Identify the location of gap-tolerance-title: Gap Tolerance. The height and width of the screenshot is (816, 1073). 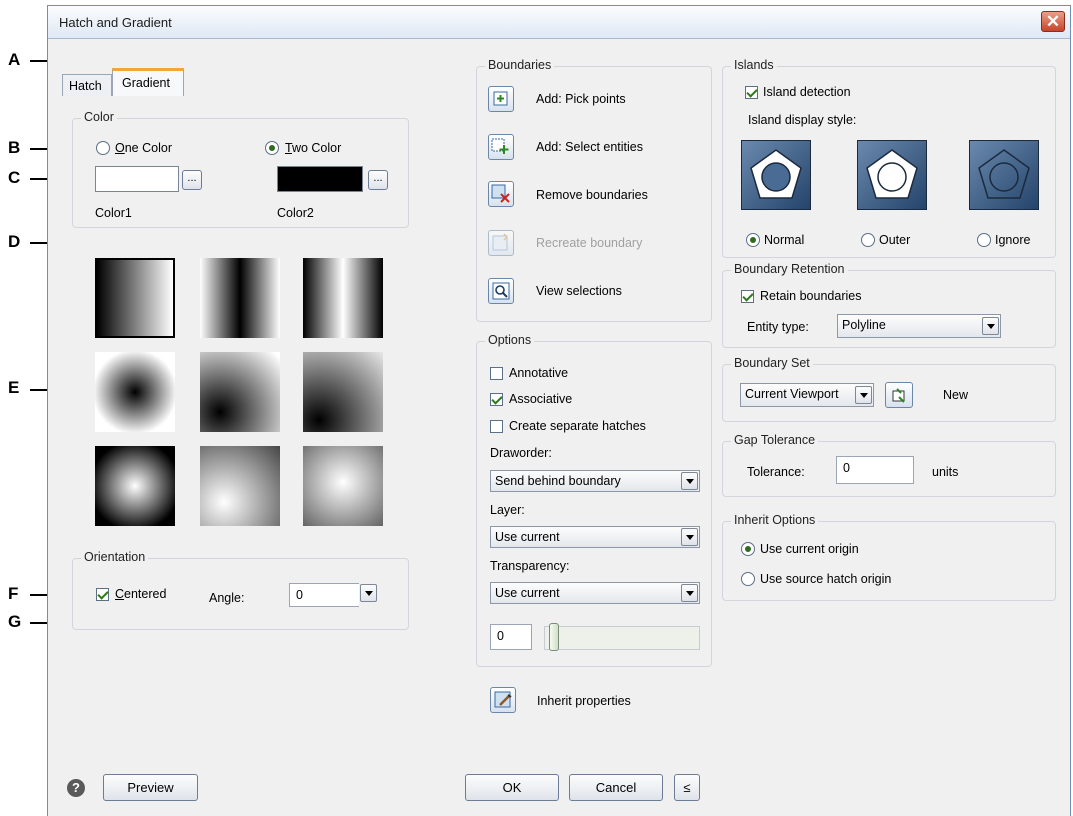
(775, 440).